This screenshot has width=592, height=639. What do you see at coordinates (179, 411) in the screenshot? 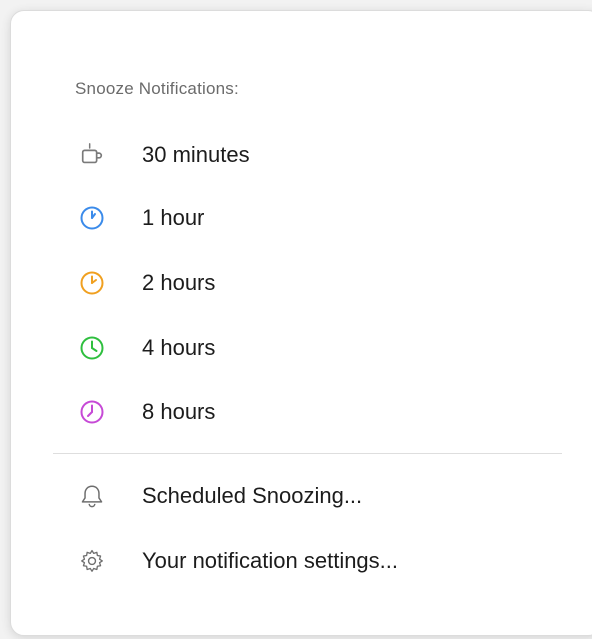
I see `snooze-option-label: 8 hours` at bounding box center [179, 411].